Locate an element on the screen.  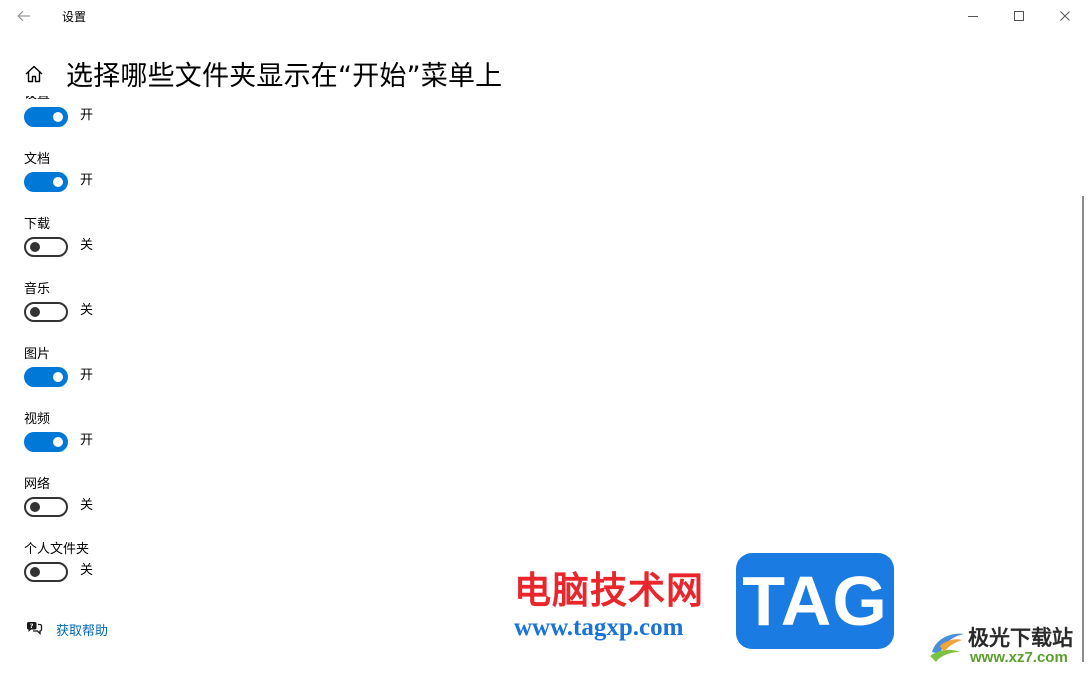
get-help: ? 获取帮助 is located at coordinates (66, 629).